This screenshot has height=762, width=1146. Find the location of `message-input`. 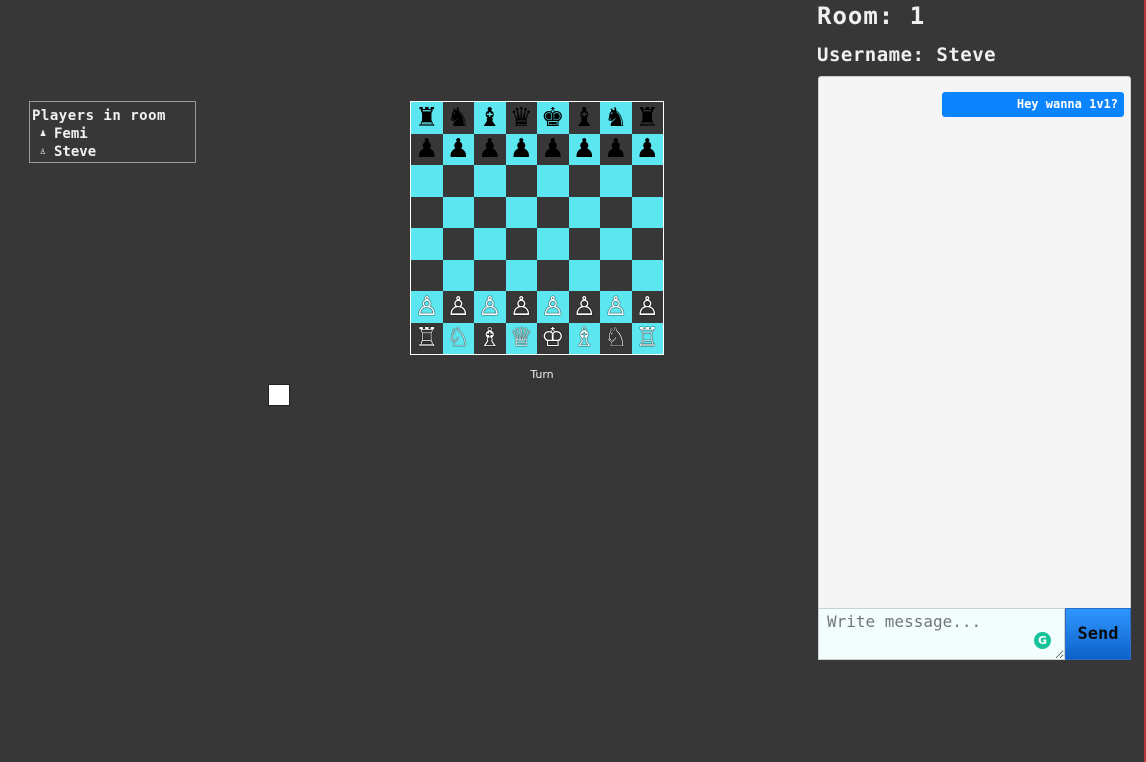

message-input is located at coordinates (941, 634).